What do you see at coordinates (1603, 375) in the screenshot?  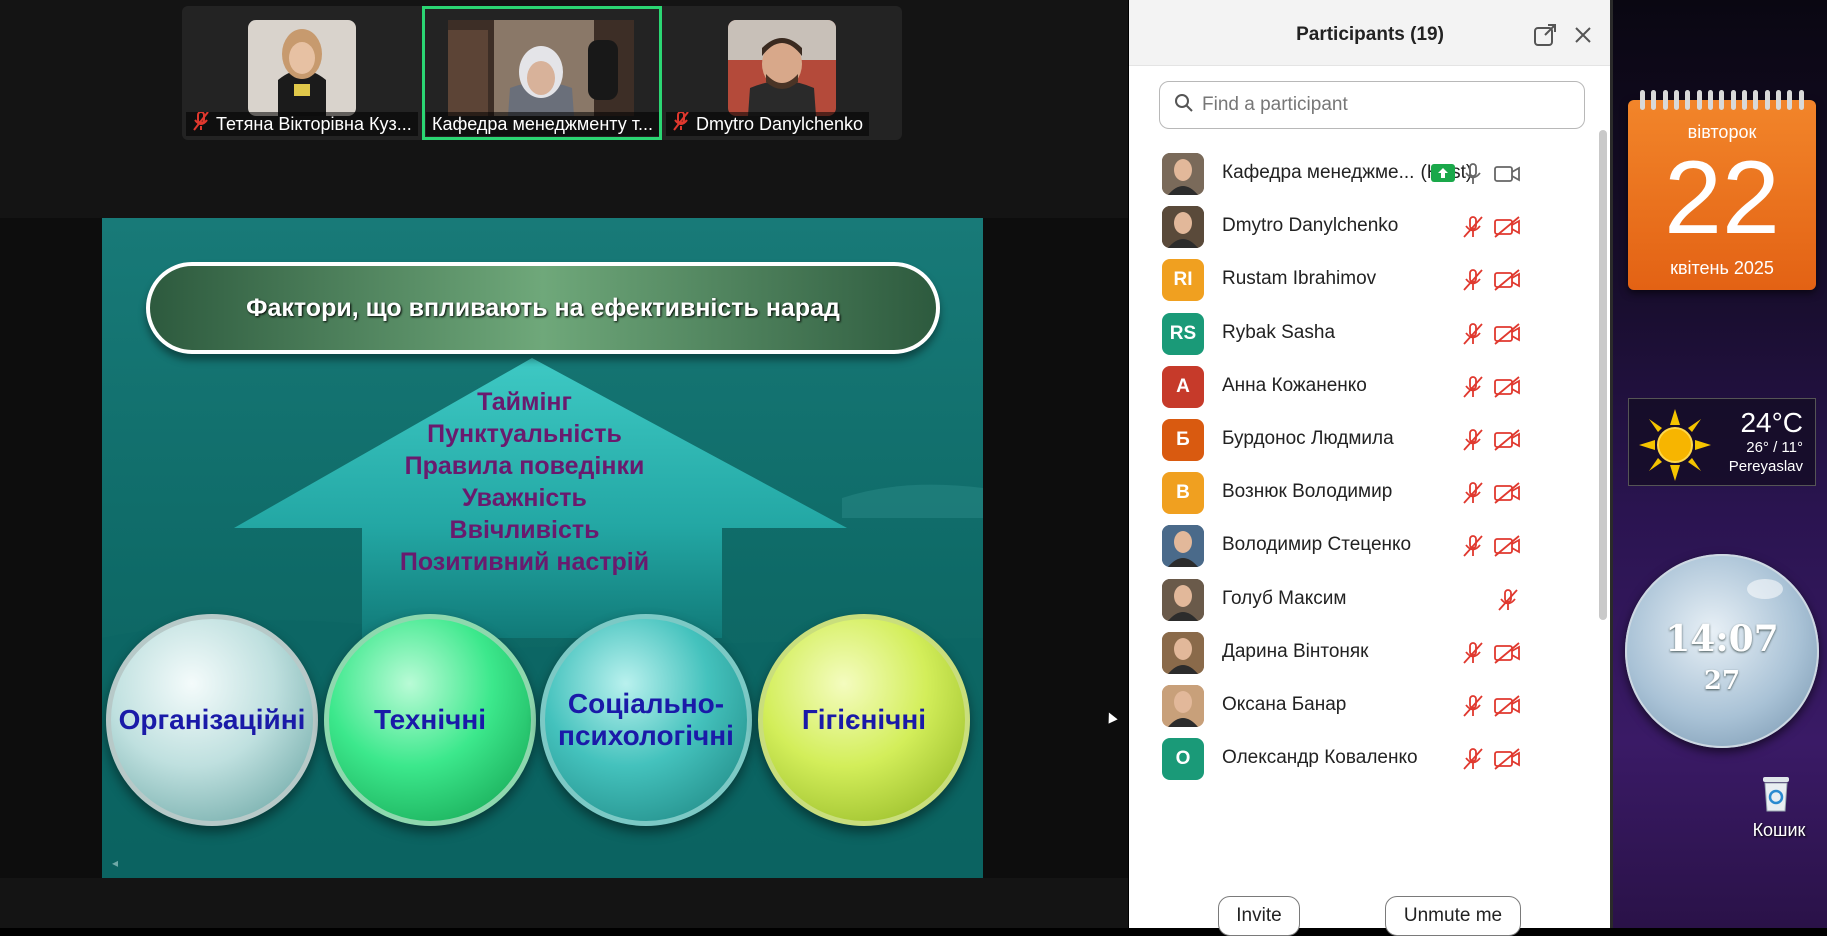 I see `participants-scrollbar` at bounding box center [1603, 375].